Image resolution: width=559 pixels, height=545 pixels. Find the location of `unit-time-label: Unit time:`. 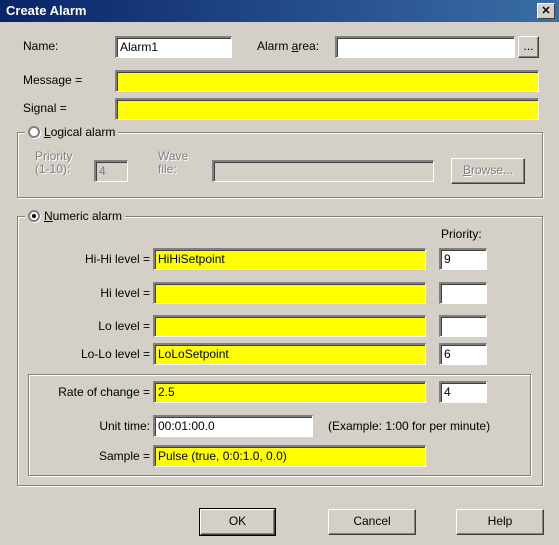

unit-time-label: Unit time: is located at coordinates (124, 426).